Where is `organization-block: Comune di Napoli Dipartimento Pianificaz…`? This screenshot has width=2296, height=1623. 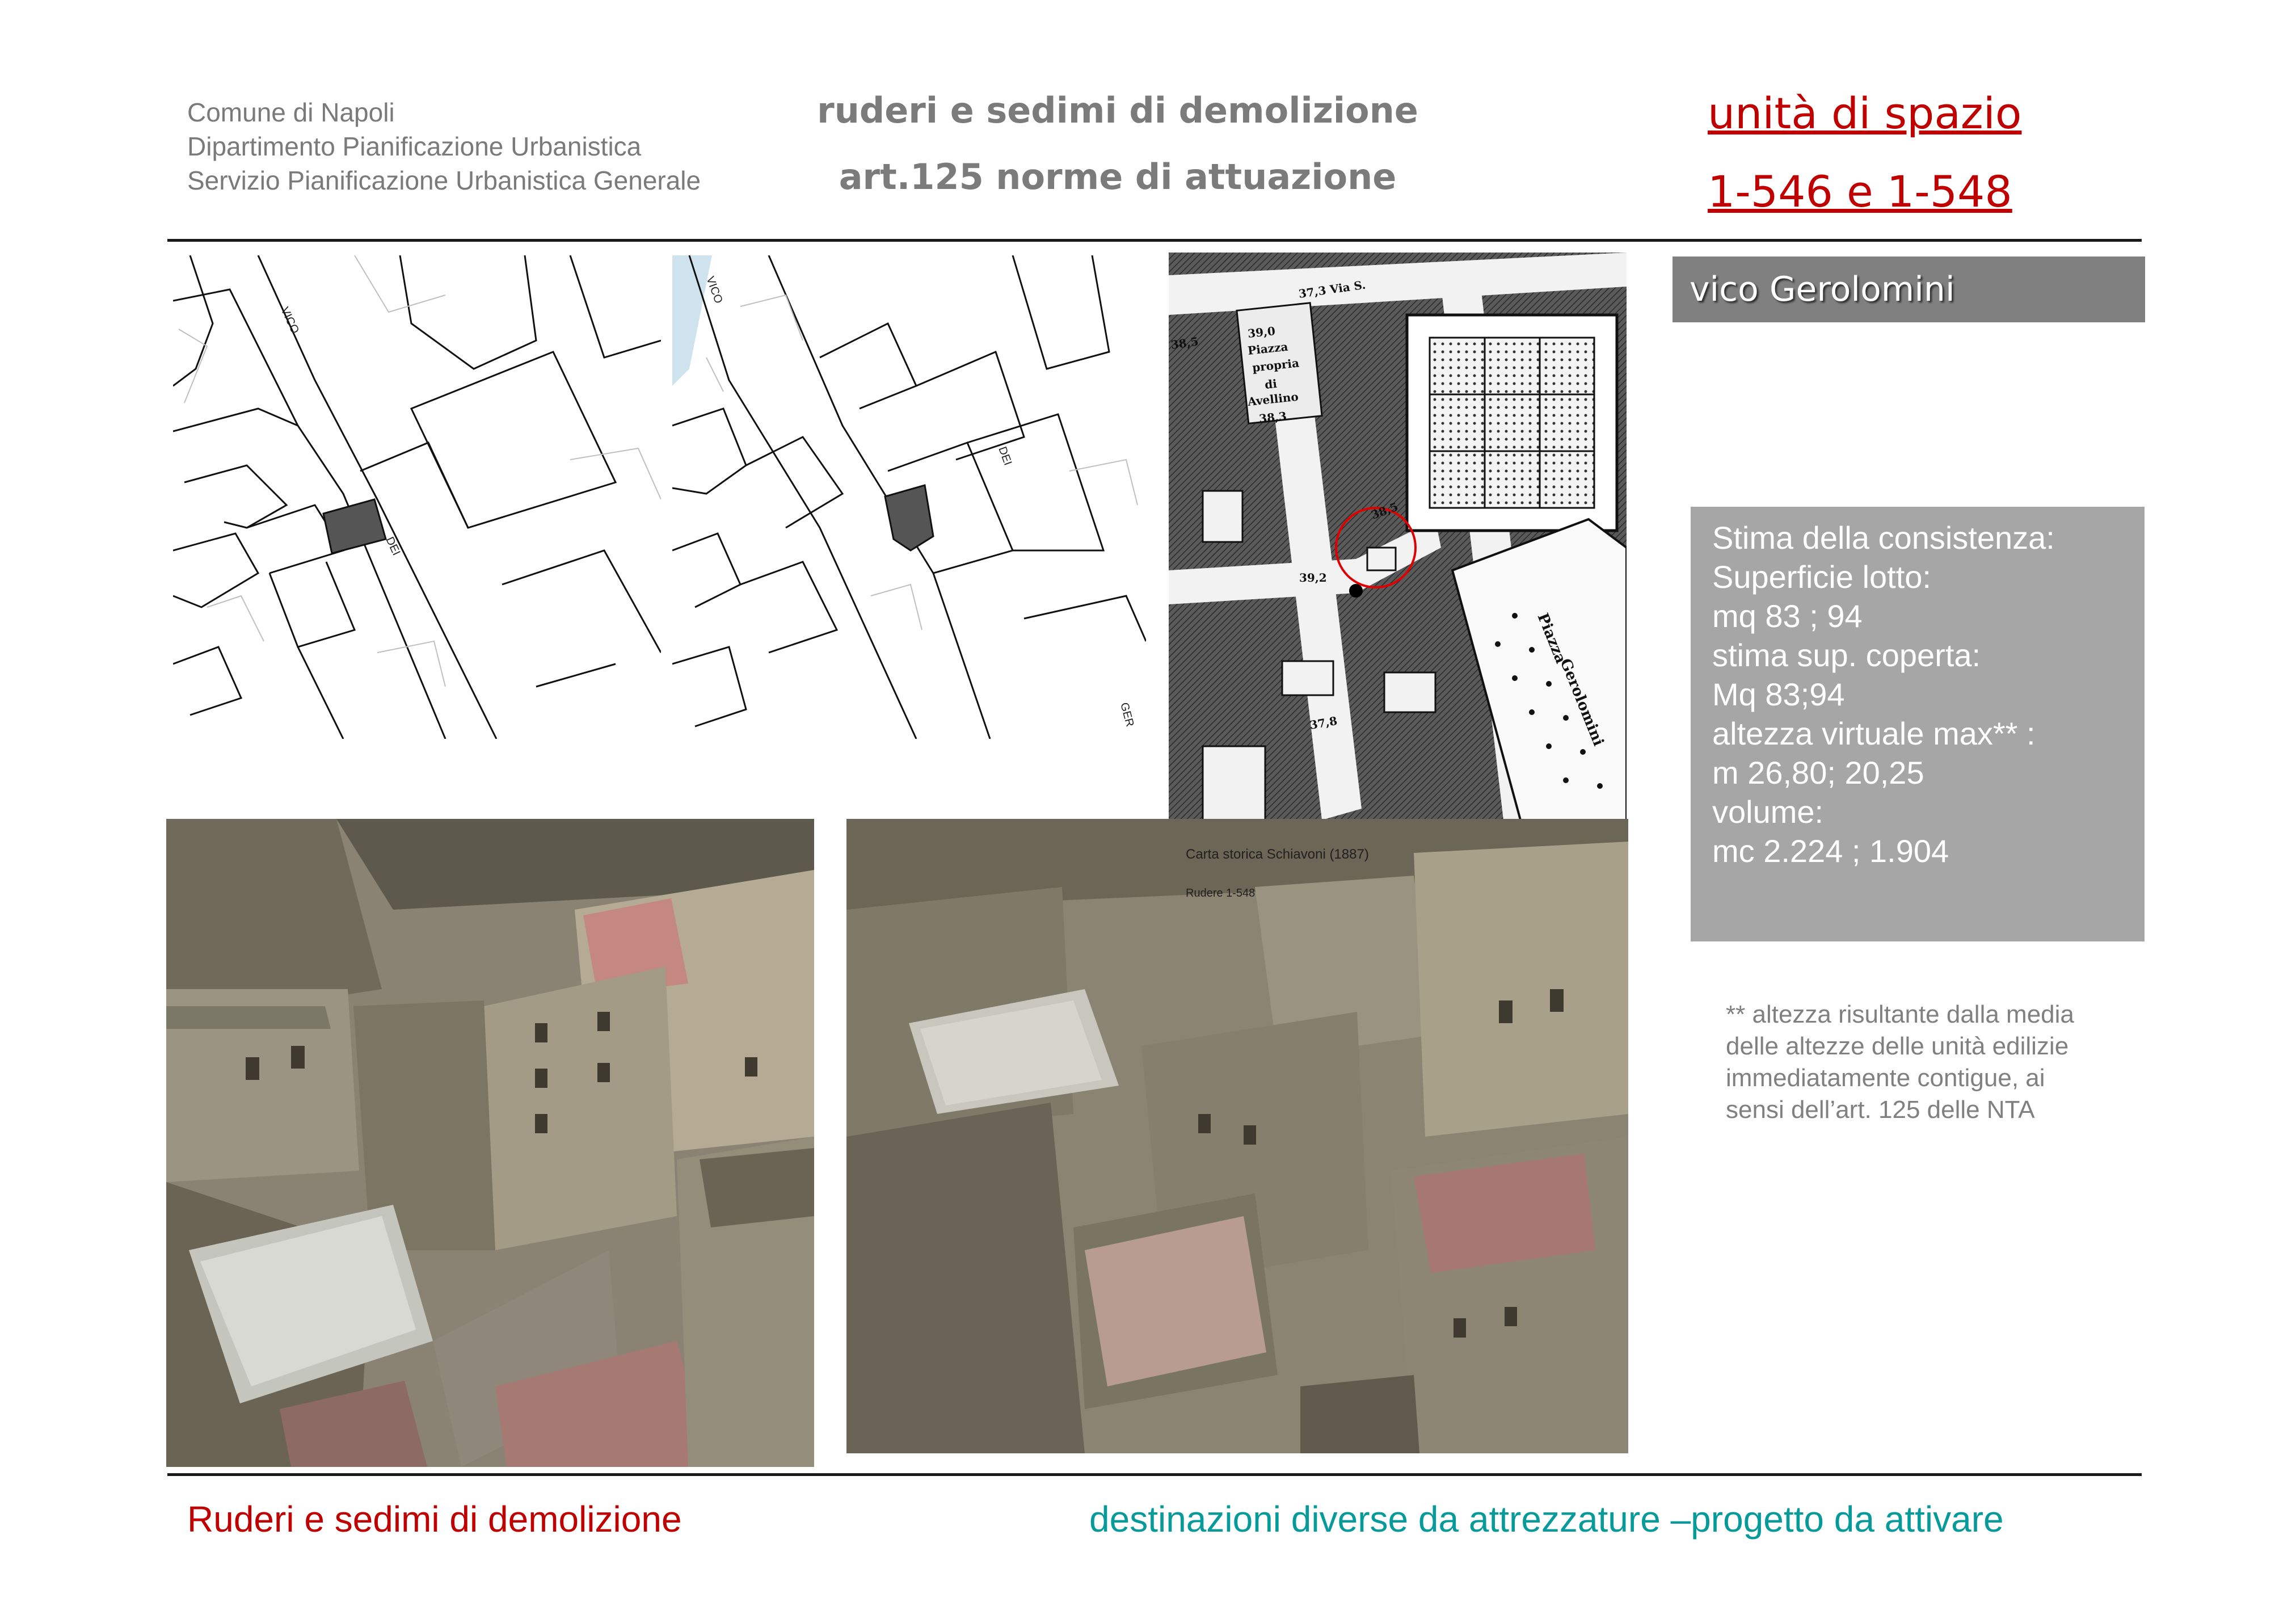 organization-block: Comune di Napoli Dipartimento Pianificaz… is located at coordinates (471, 146).